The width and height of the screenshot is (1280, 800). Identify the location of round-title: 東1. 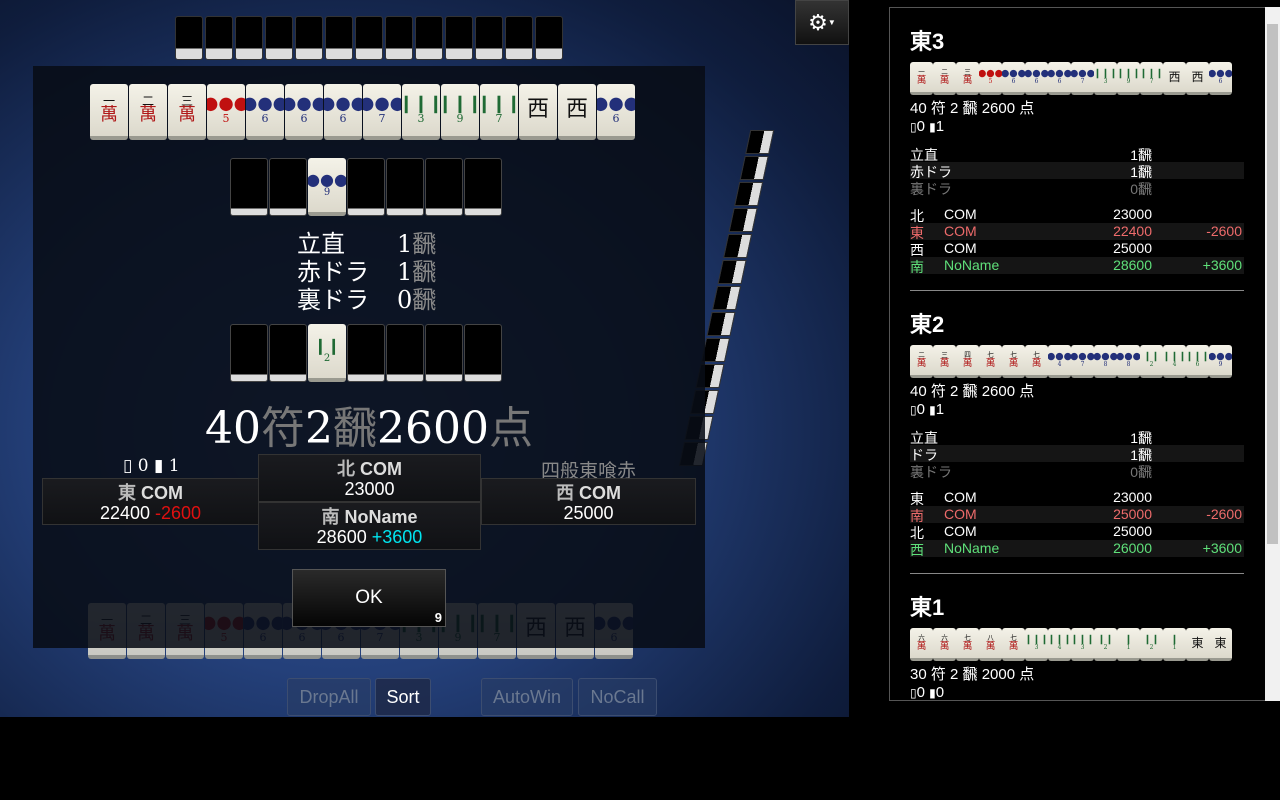
(927, 607).